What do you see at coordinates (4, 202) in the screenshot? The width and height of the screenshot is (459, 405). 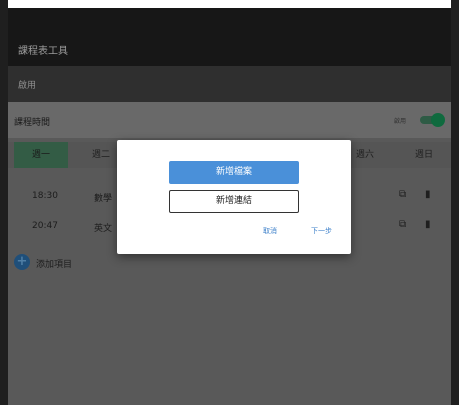 I see `left-bezel` at bounding box center [4, 202].